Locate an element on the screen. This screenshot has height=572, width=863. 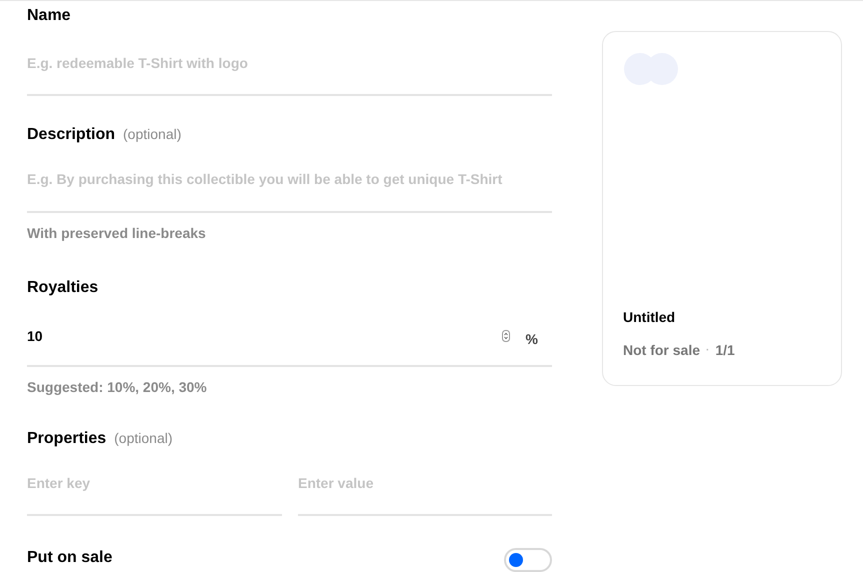
percent-unit: % is located at coordinates (532, 339).